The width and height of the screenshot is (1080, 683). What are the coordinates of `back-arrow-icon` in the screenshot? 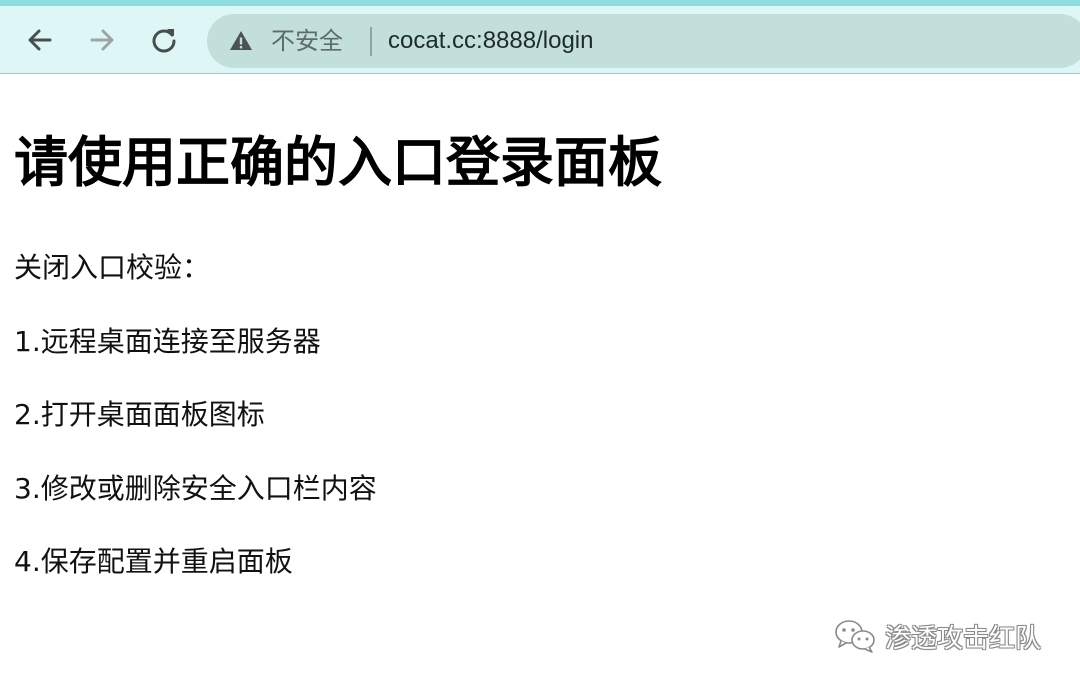 It's located at (40, 40).